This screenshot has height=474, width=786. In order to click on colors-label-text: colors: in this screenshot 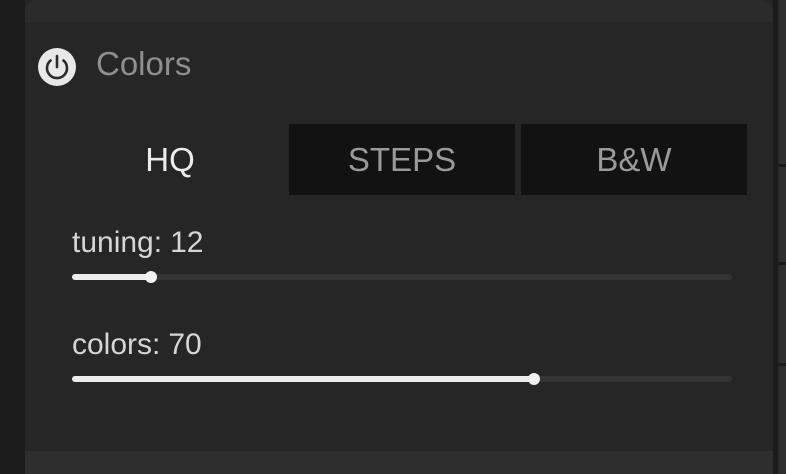, I will do `click(116, 344)`.